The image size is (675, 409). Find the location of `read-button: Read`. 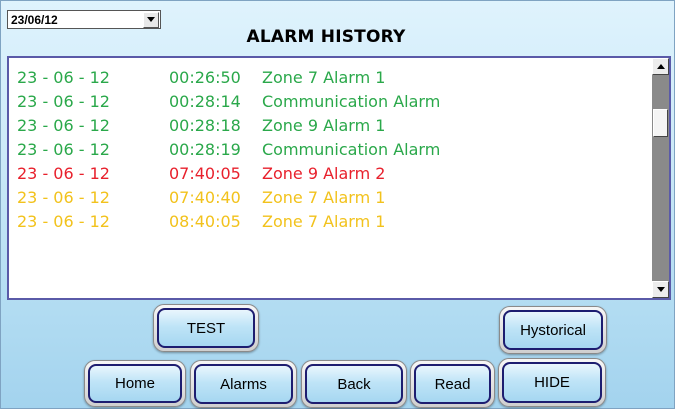

read-button: Read is located at coordinates (452, 384).